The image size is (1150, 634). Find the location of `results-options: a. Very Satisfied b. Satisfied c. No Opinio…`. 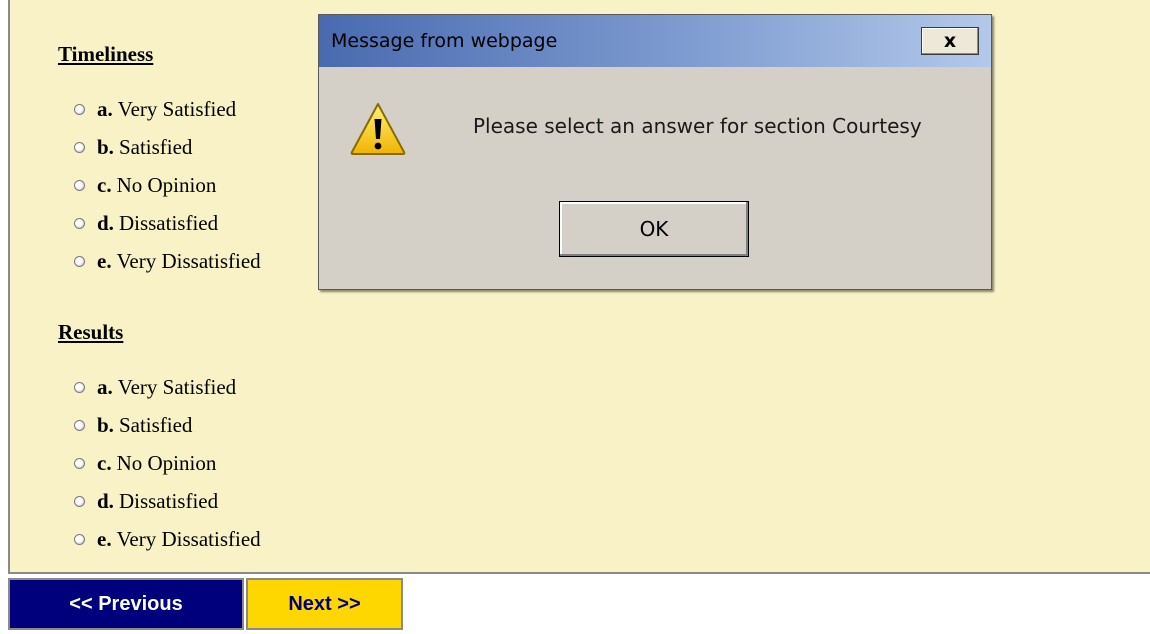

results-options: a. Very Satisfied b. Satisfied c. No Opinio… is located at coordinates (159, 463).